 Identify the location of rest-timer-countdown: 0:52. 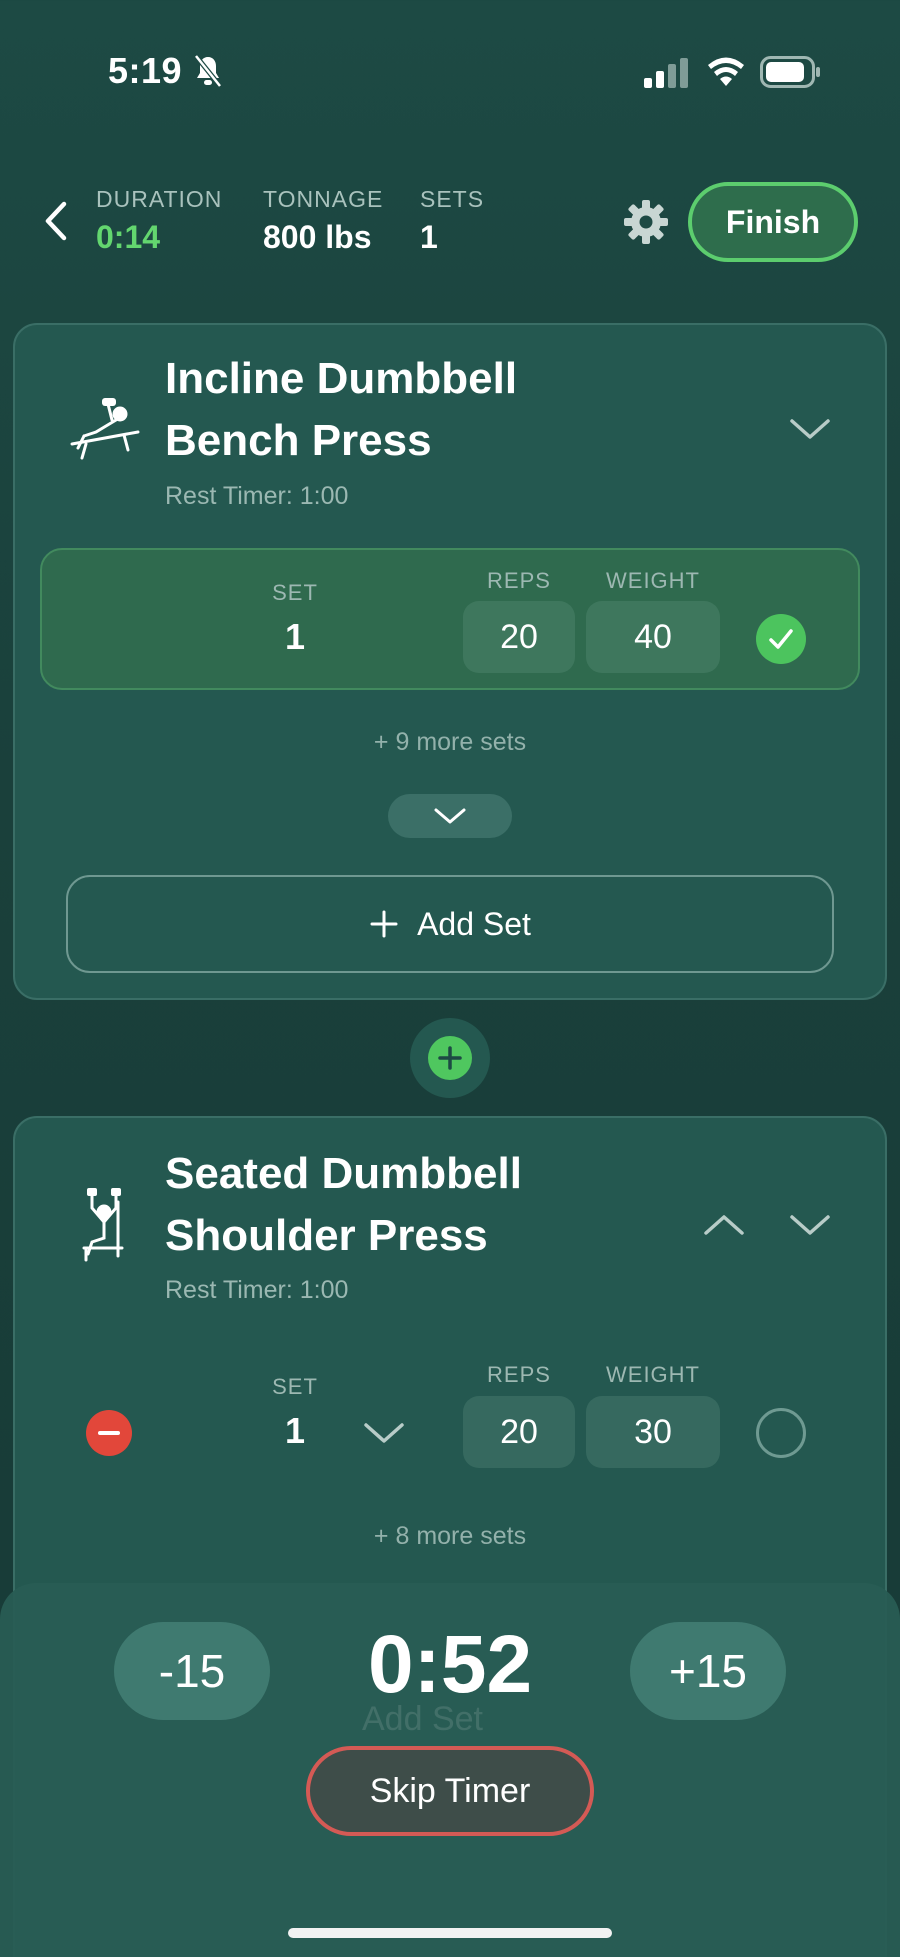
(450, 1664).